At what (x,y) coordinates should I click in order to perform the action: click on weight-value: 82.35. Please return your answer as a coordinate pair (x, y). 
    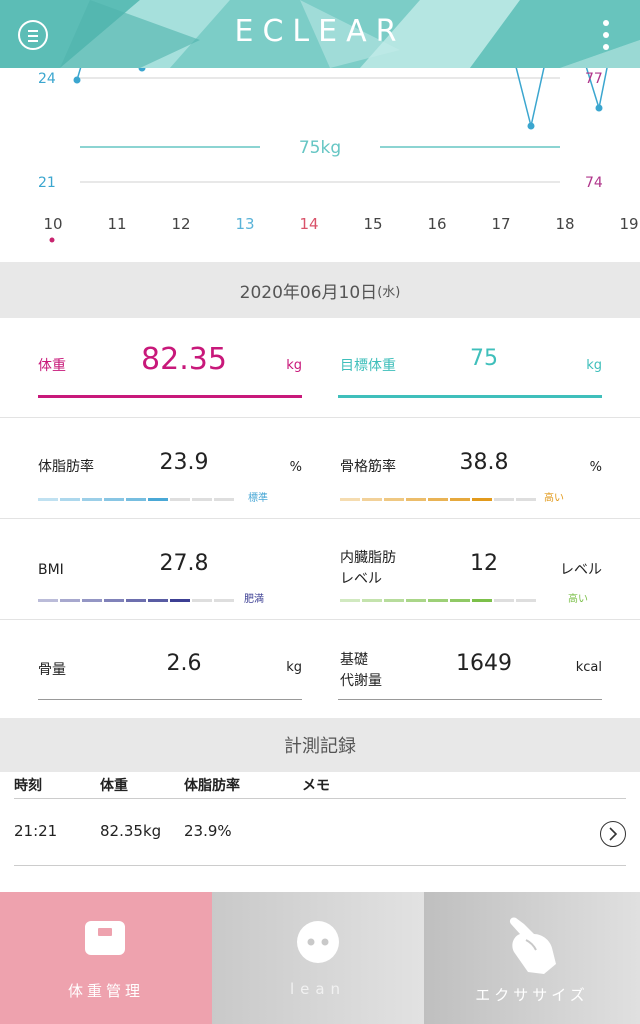
    Looking at the image, I should click on (184, 359).